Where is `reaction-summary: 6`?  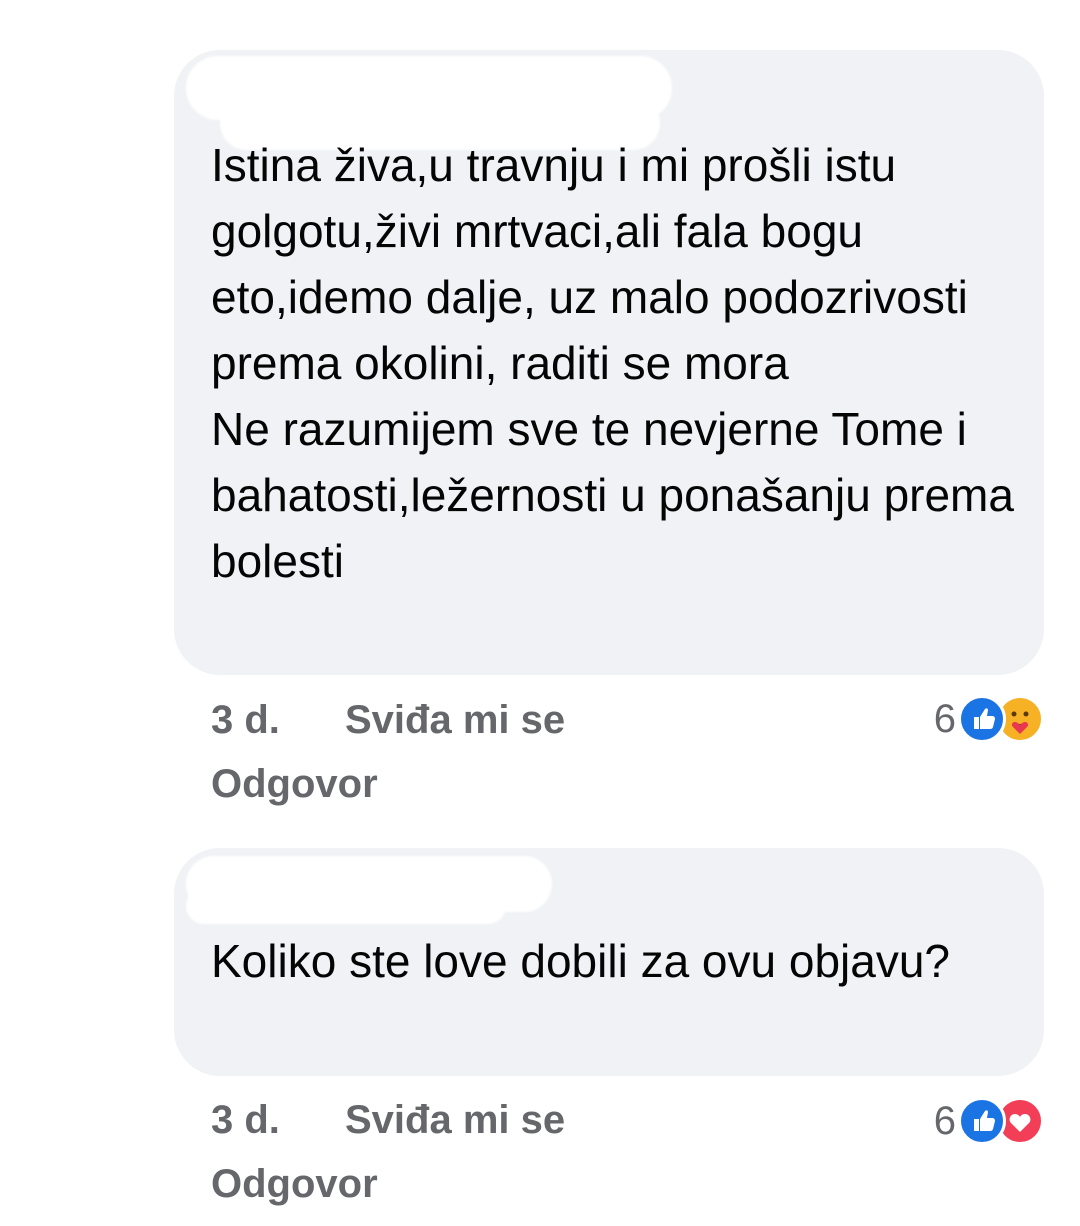
reaction-summary: 6 is located at coordinates (989, 1121).